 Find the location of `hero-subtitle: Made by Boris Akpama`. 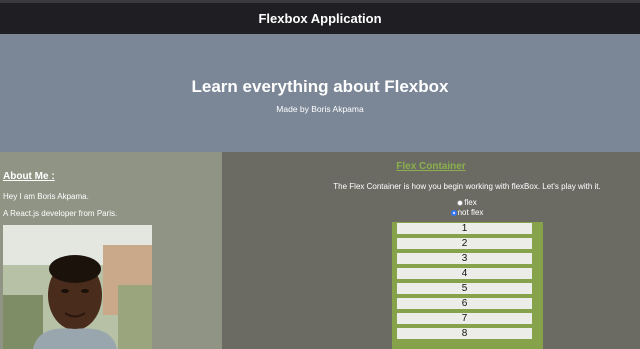

hero-subtitle: Made by Boris Akpama is located at coordinates (320, 109).